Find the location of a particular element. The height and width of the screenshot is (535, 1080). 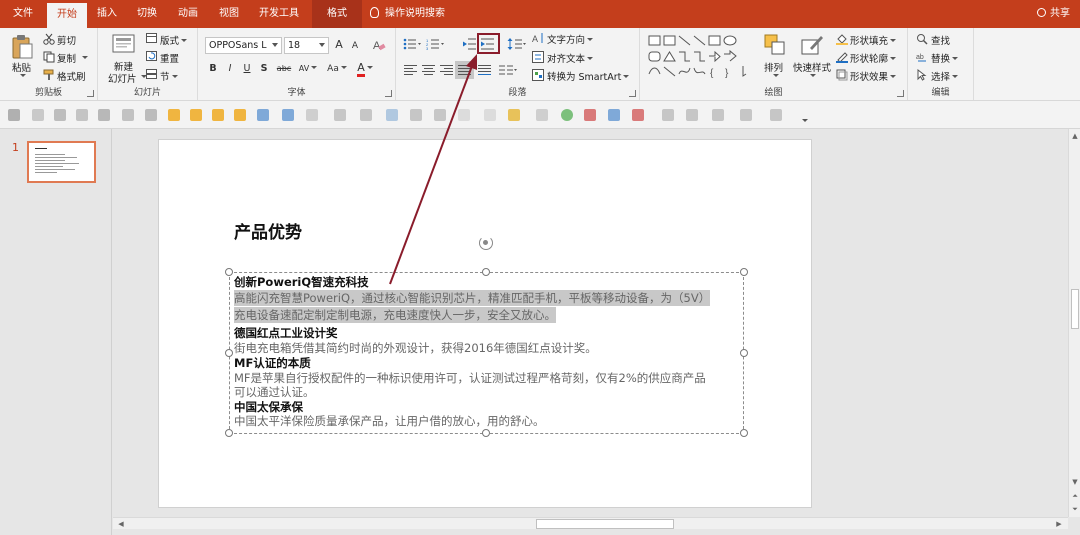

qat-align-icon is located at coordinates (14, 115).